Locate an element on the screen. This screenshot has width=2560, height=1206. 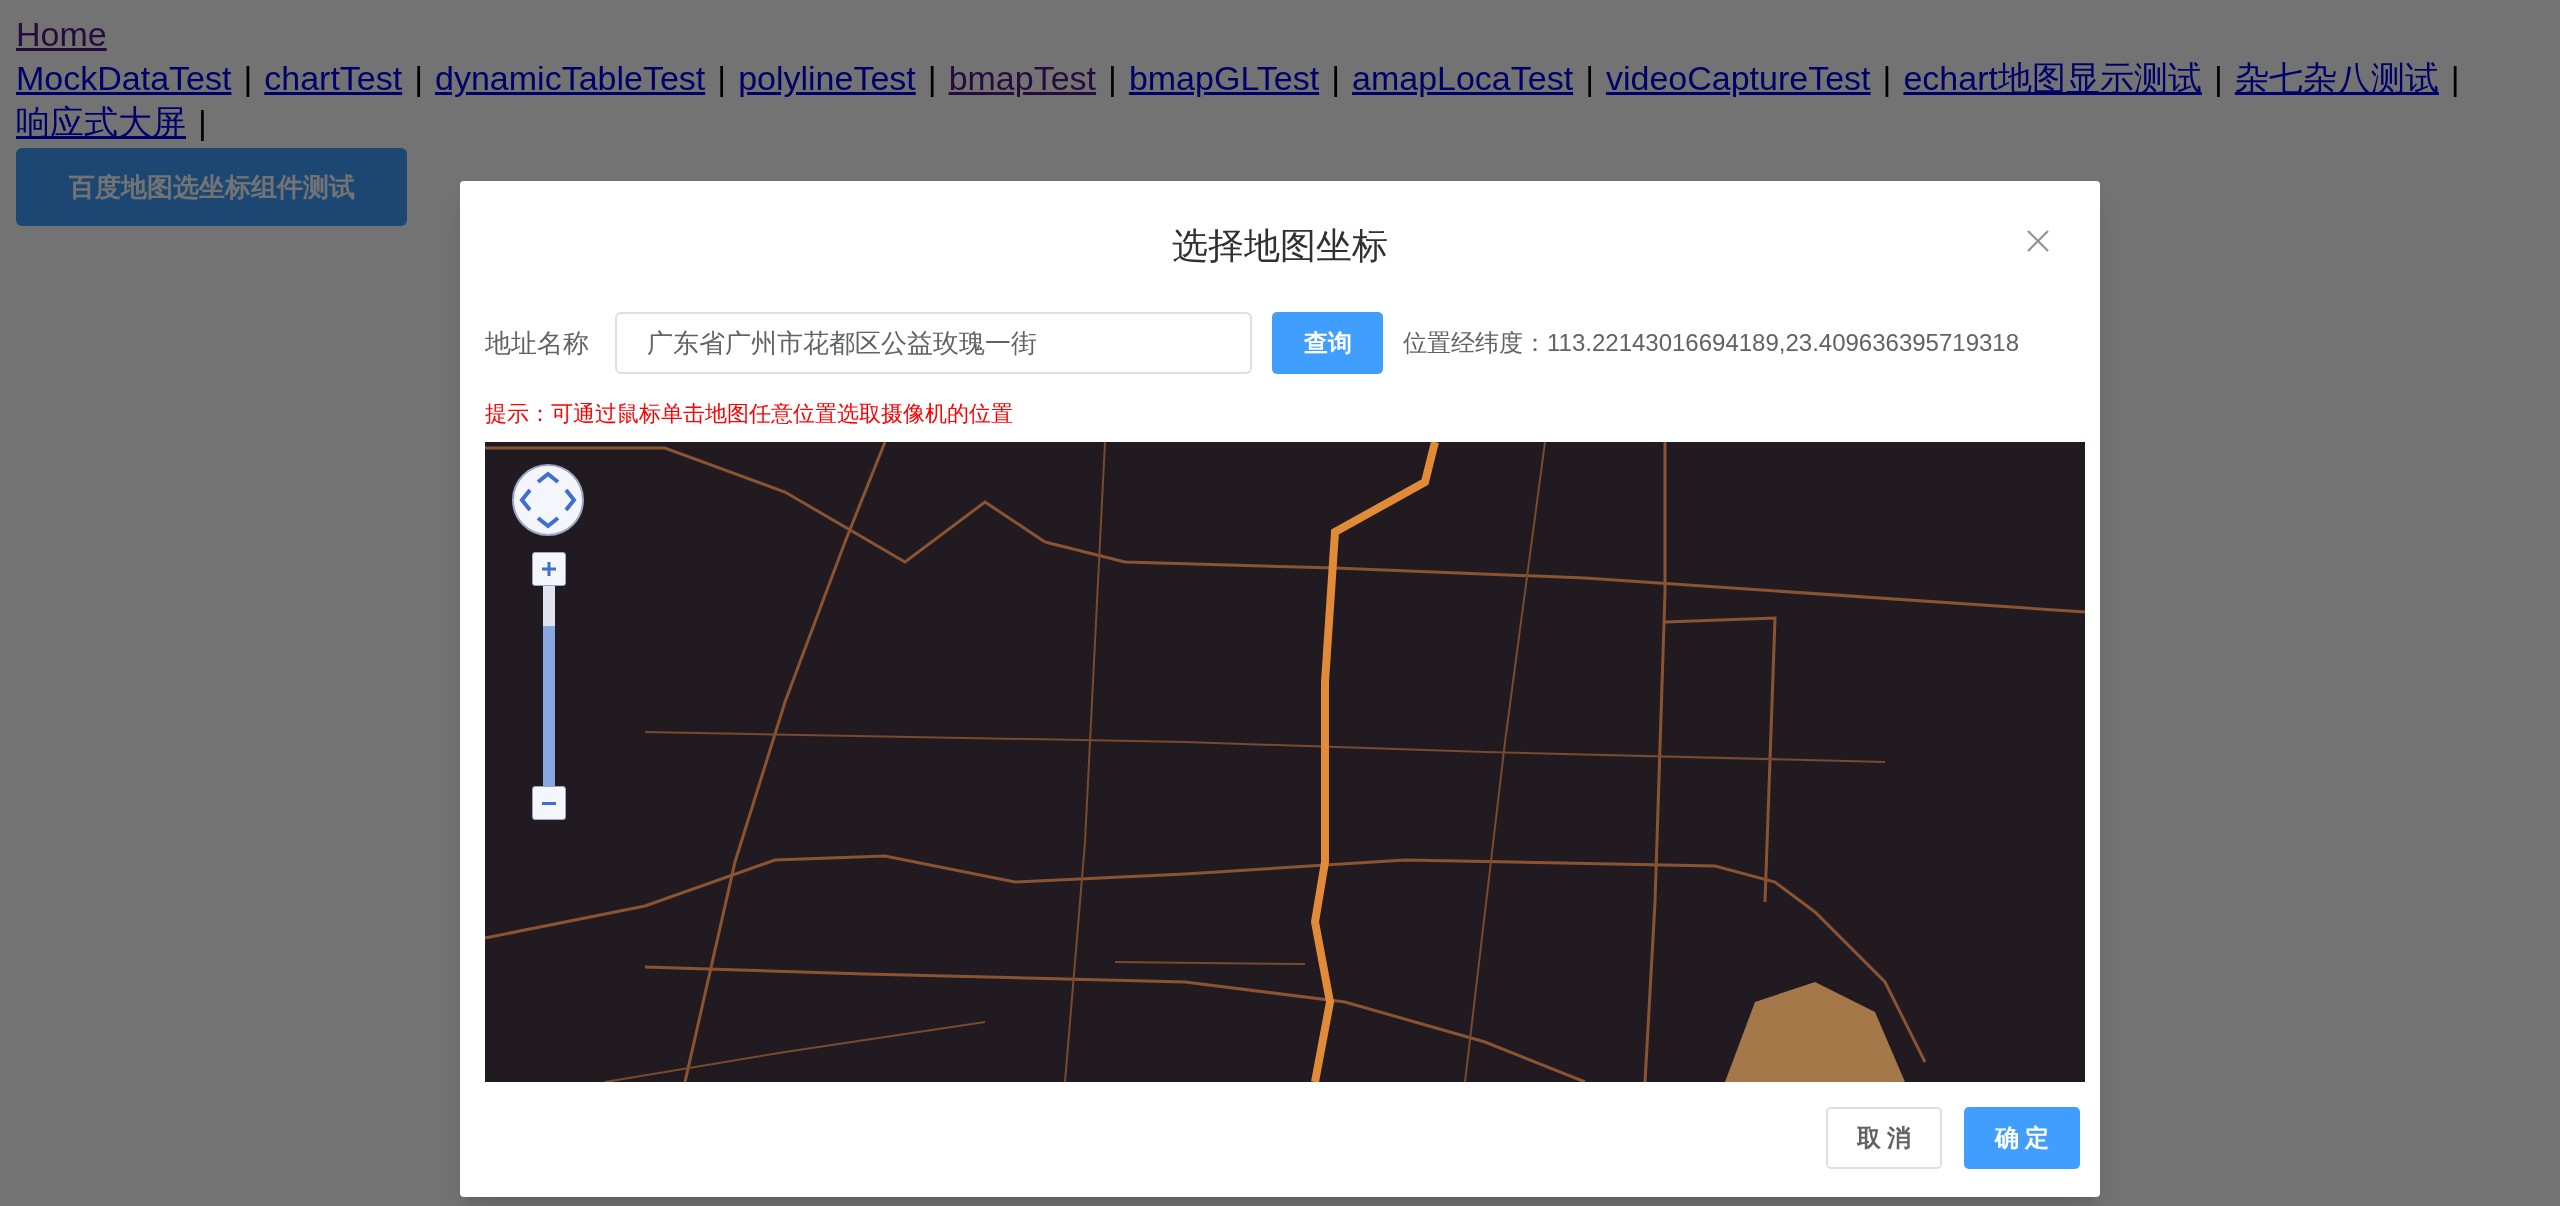
pan-control-icon is located at coordinates (548, 500).